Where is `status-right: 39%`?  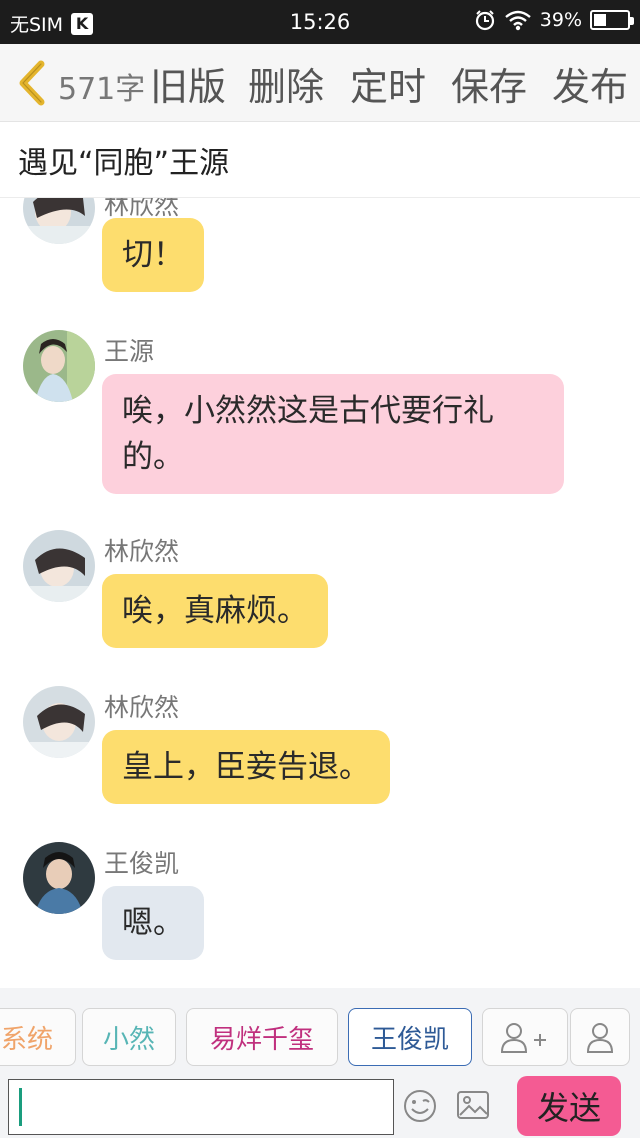 status-right: 39% is located at coordinates (554, 20).